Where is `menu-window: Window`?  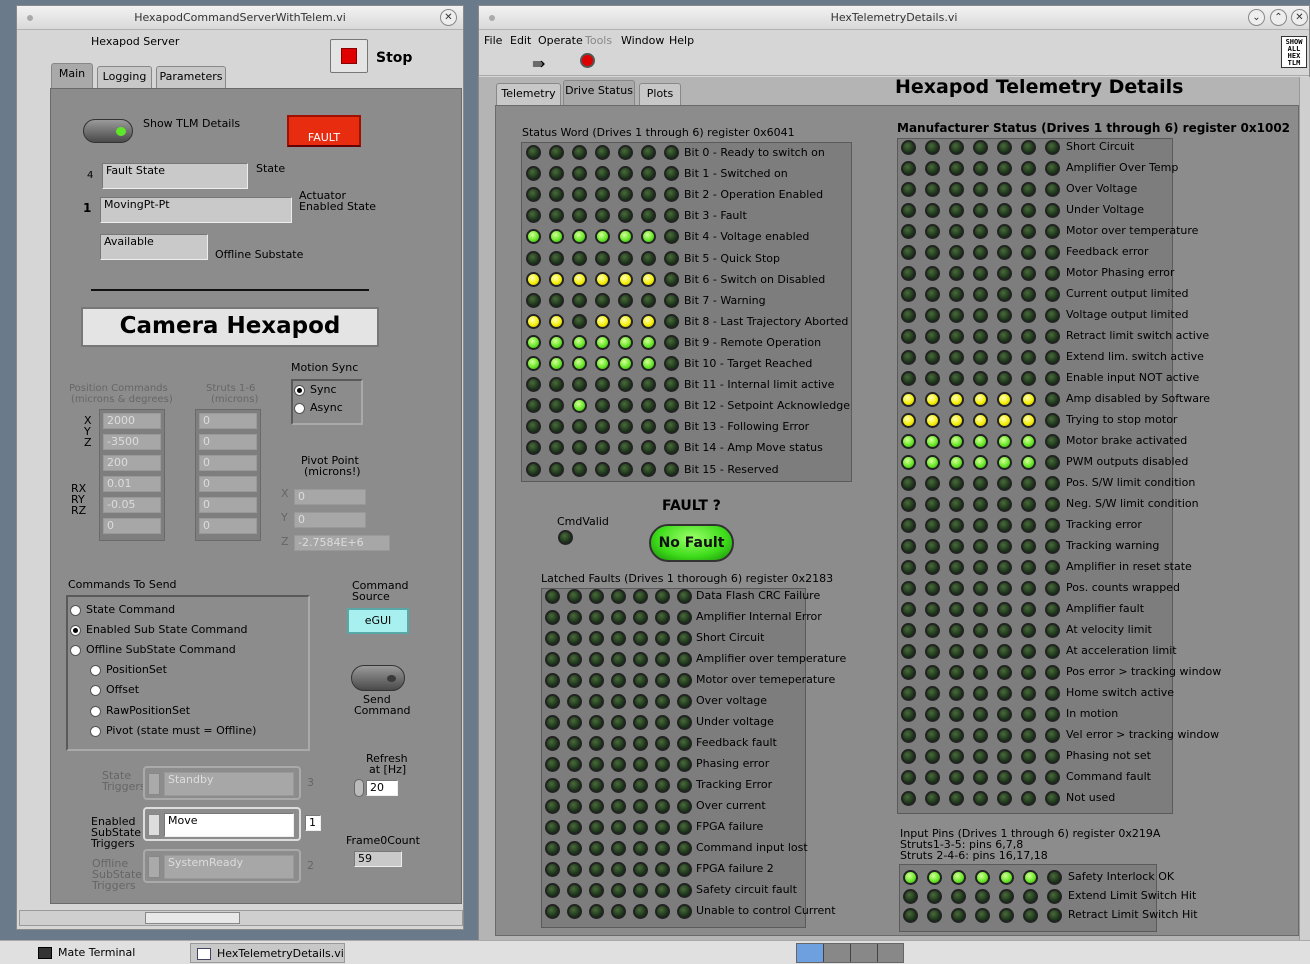
menu-window: Window is located at coordinates (642, 40).